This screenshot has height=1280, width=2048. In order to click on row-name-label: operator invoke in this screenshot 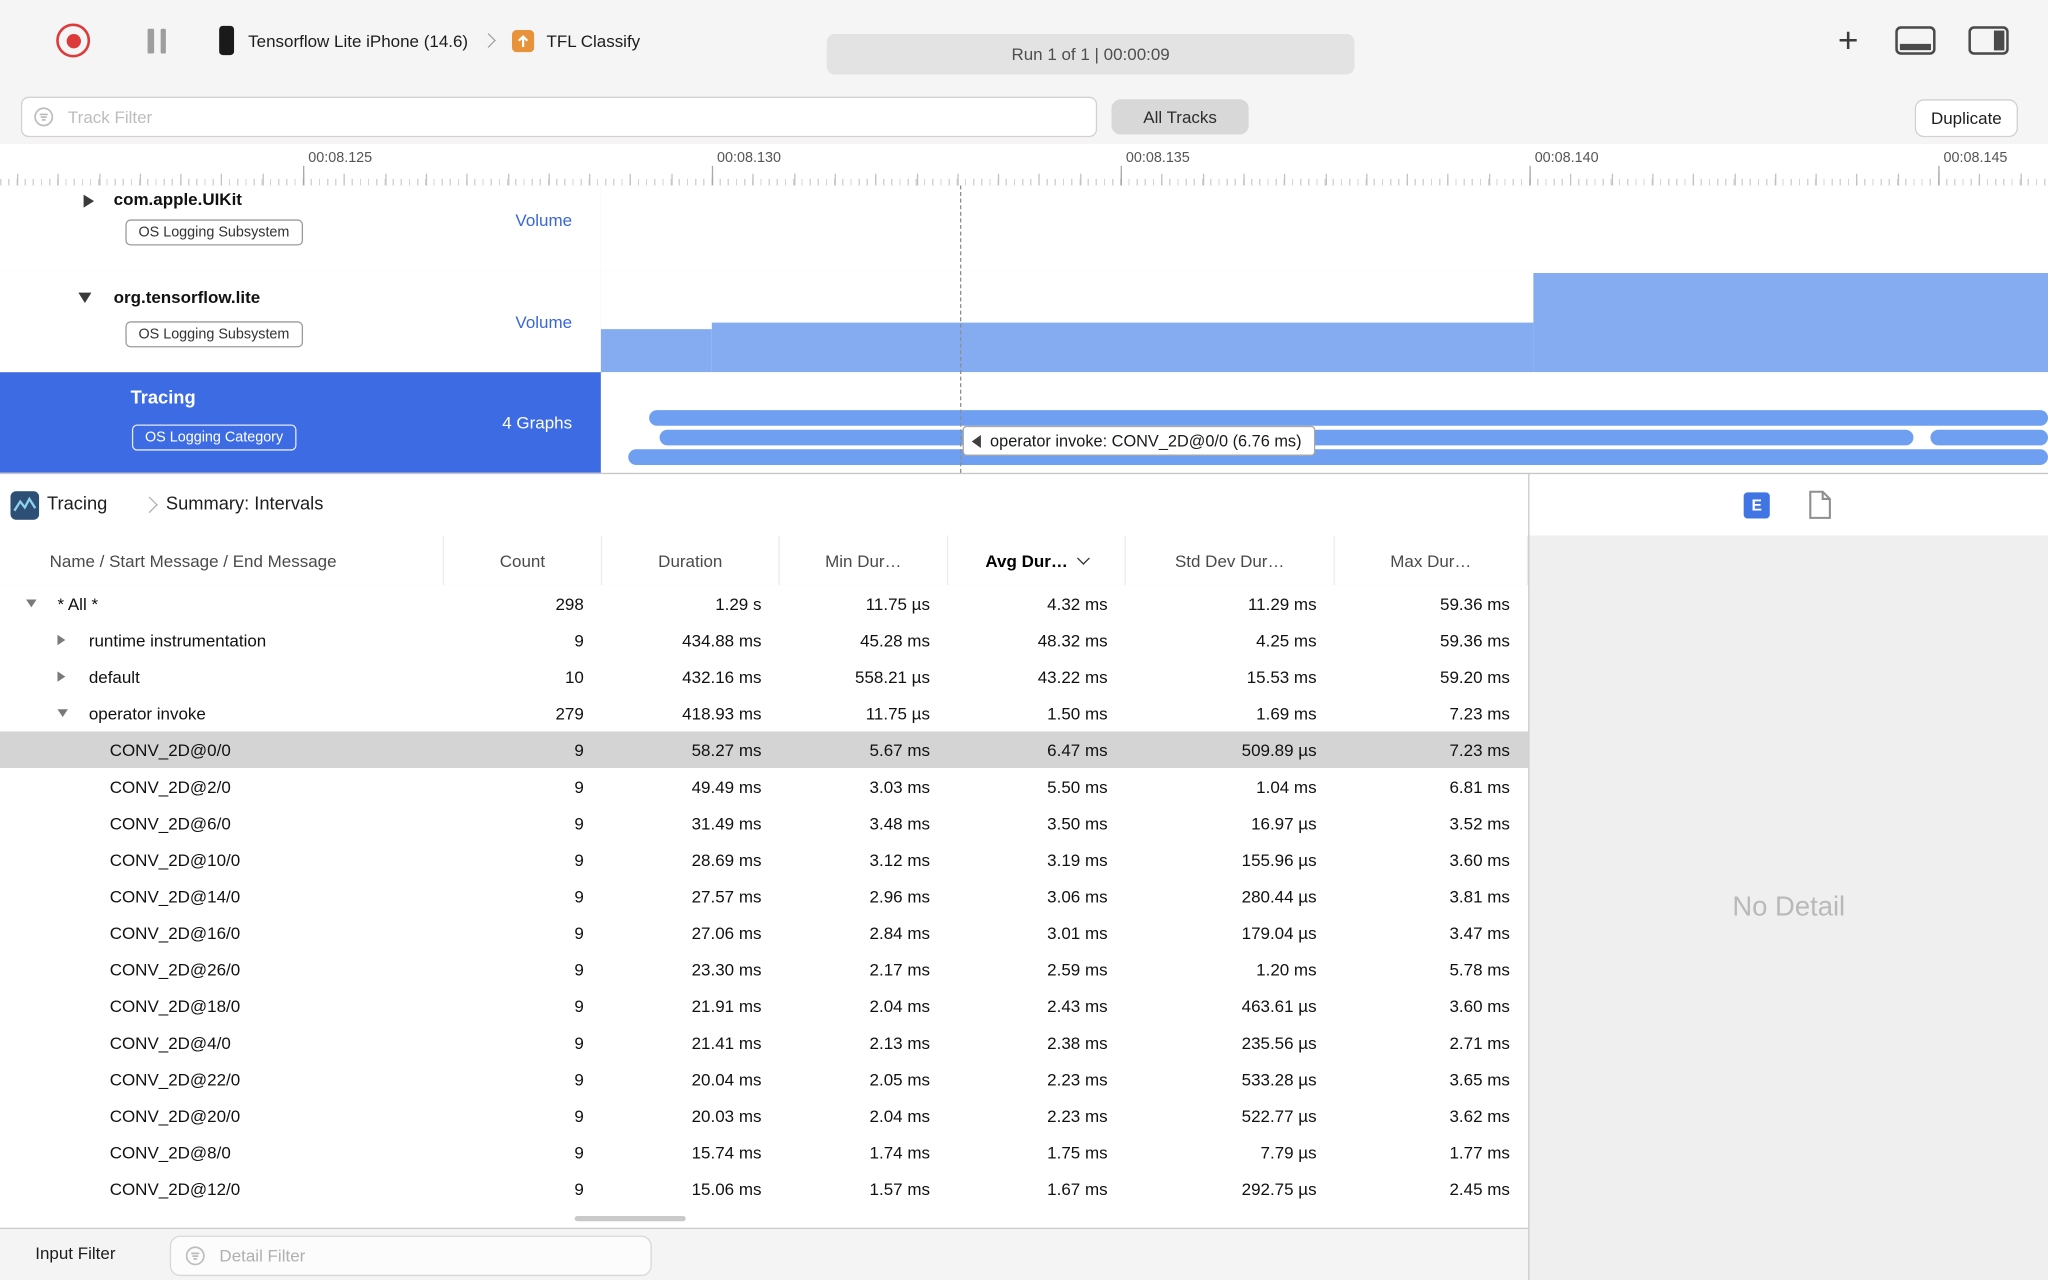, I will do `click(147, 713)`.